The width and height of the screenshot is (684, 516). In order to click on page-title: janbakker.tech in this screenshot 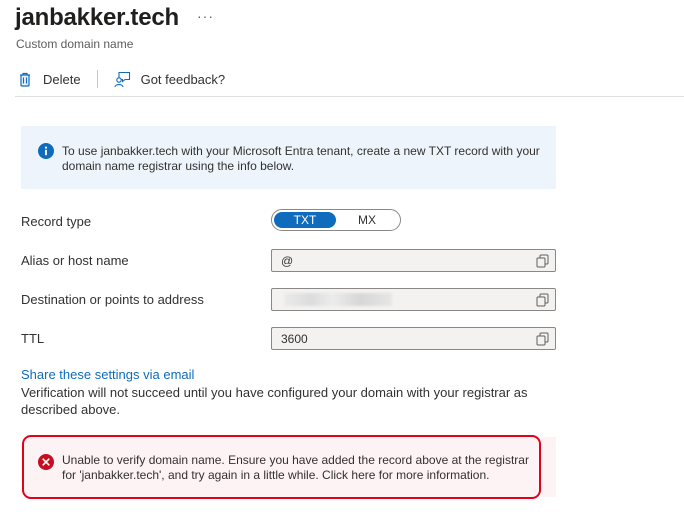, I will do `click(97, 17)`.